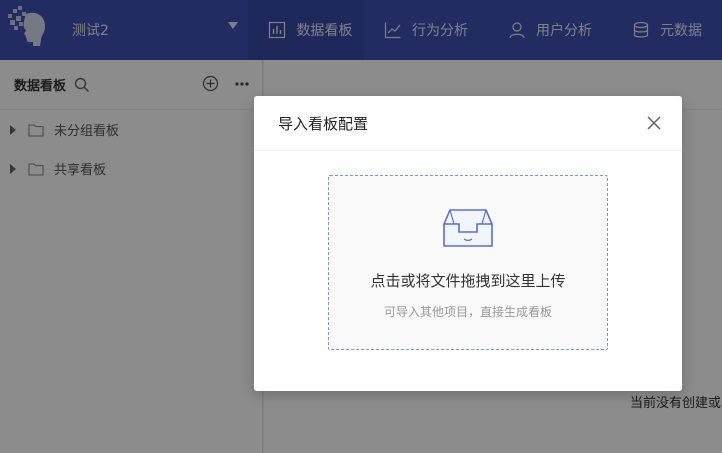  I want to click on modal-title: 导入看板配置, so click(323, 123).